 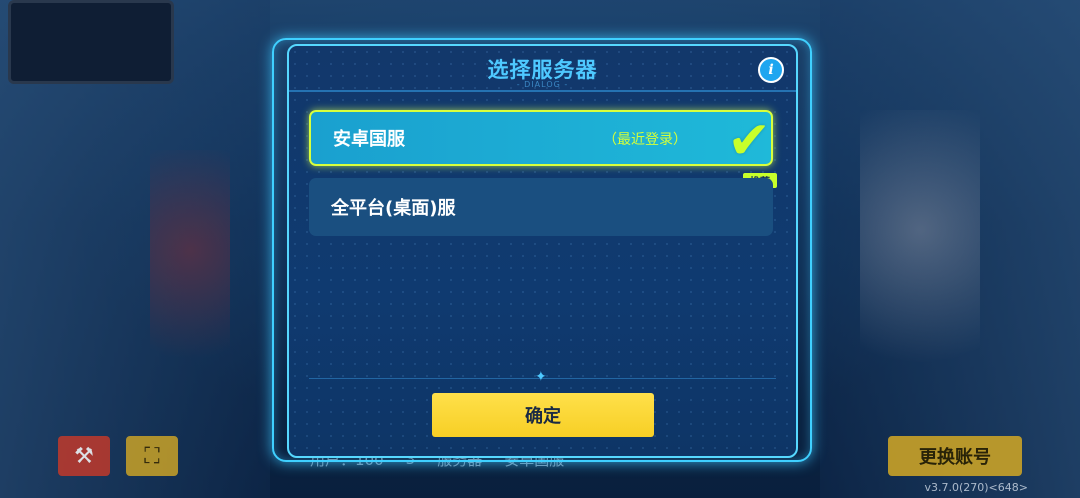 I want to click on info-icon: i, so click(x=771, y=70).